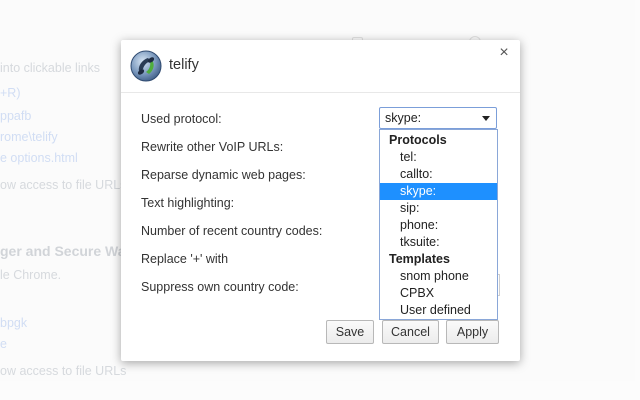 This screenshot has height=400, width=640. I want to click on option-rewrite-voip-label: Rewrite other VoIP URLs:, so click(212, 147).